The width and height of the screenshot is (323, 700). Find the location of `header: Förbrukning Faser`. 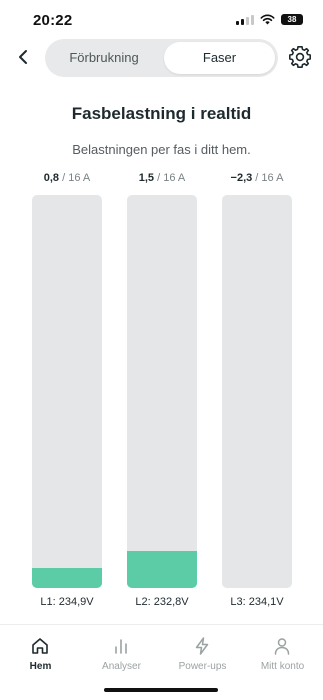

header: Förbrukning Faser is located at coordinates (161, 58).